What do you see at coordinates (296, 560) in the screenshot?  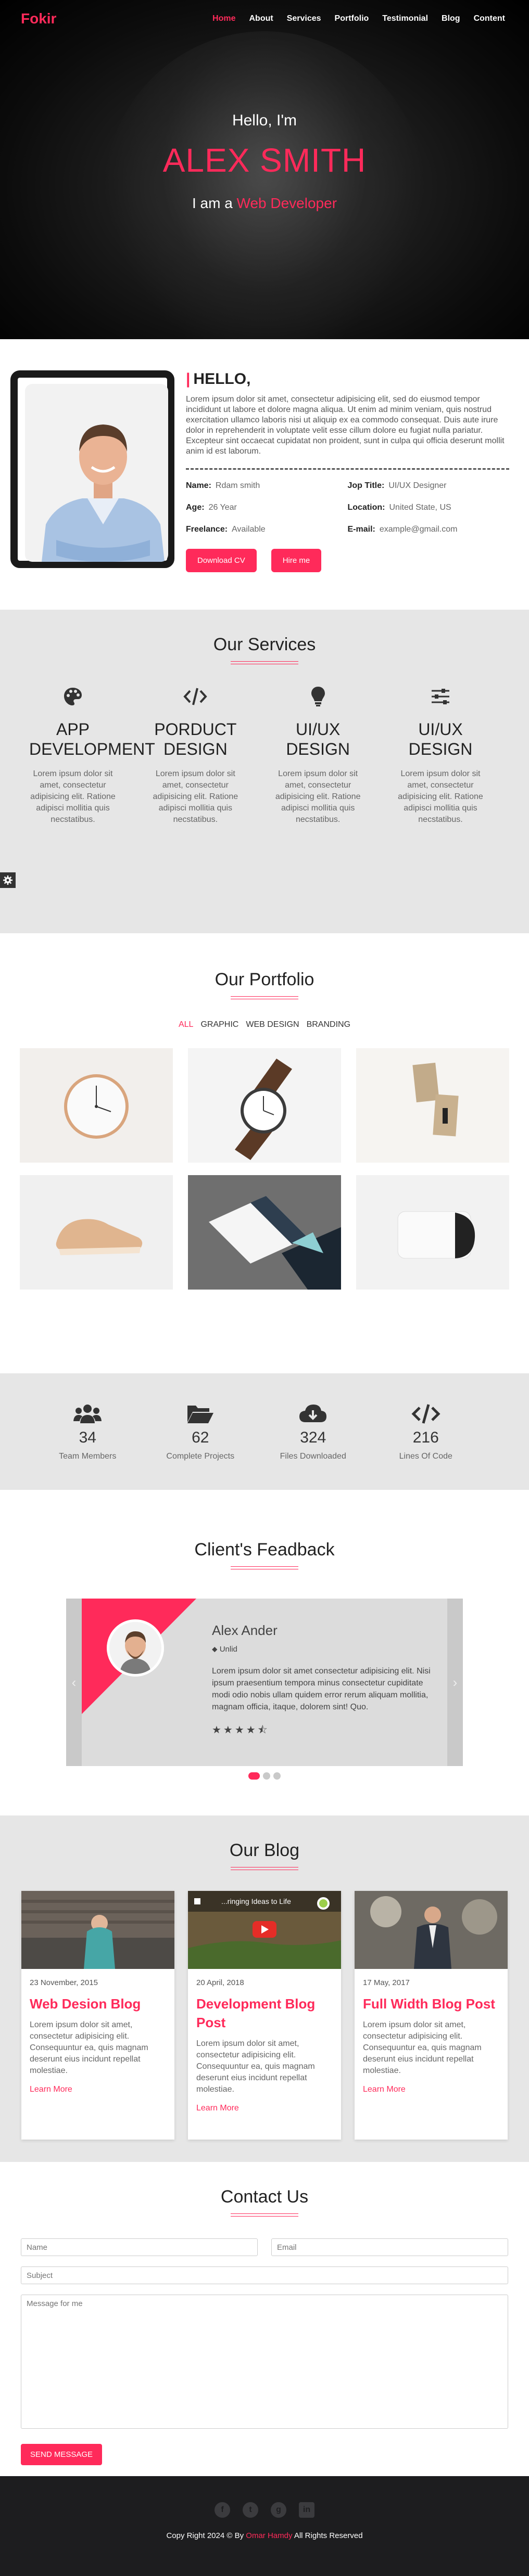 I see `hire-me-button: Hire me` at bounding box center [296, 560].